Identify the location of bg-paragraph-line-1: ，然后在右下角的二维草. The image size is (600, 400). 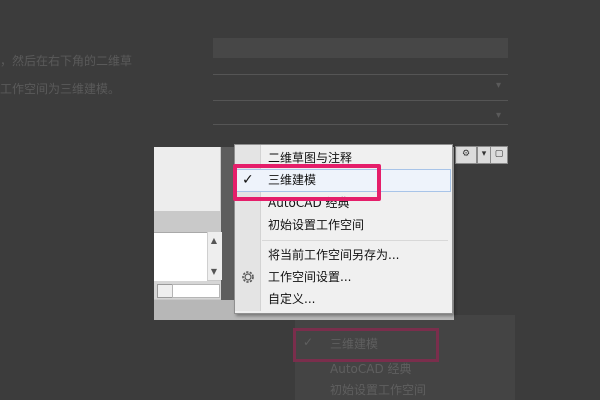
(66, 61).